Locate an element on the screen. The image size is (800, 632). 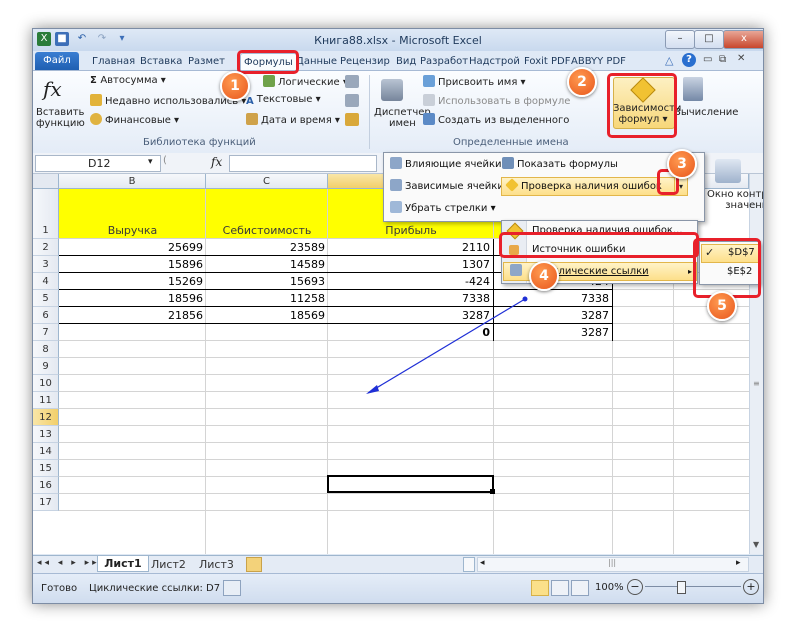
trace-dependents-button: Зависимые ячейки is located at coordinates (447, 185).